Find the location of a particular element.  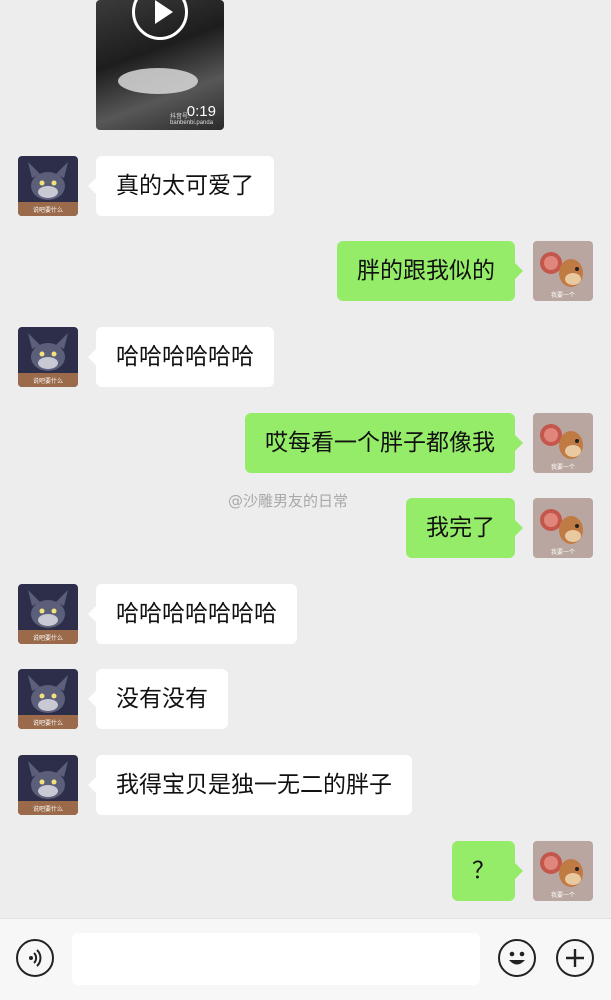

input-toolbar is located at coordinates (305, 959).